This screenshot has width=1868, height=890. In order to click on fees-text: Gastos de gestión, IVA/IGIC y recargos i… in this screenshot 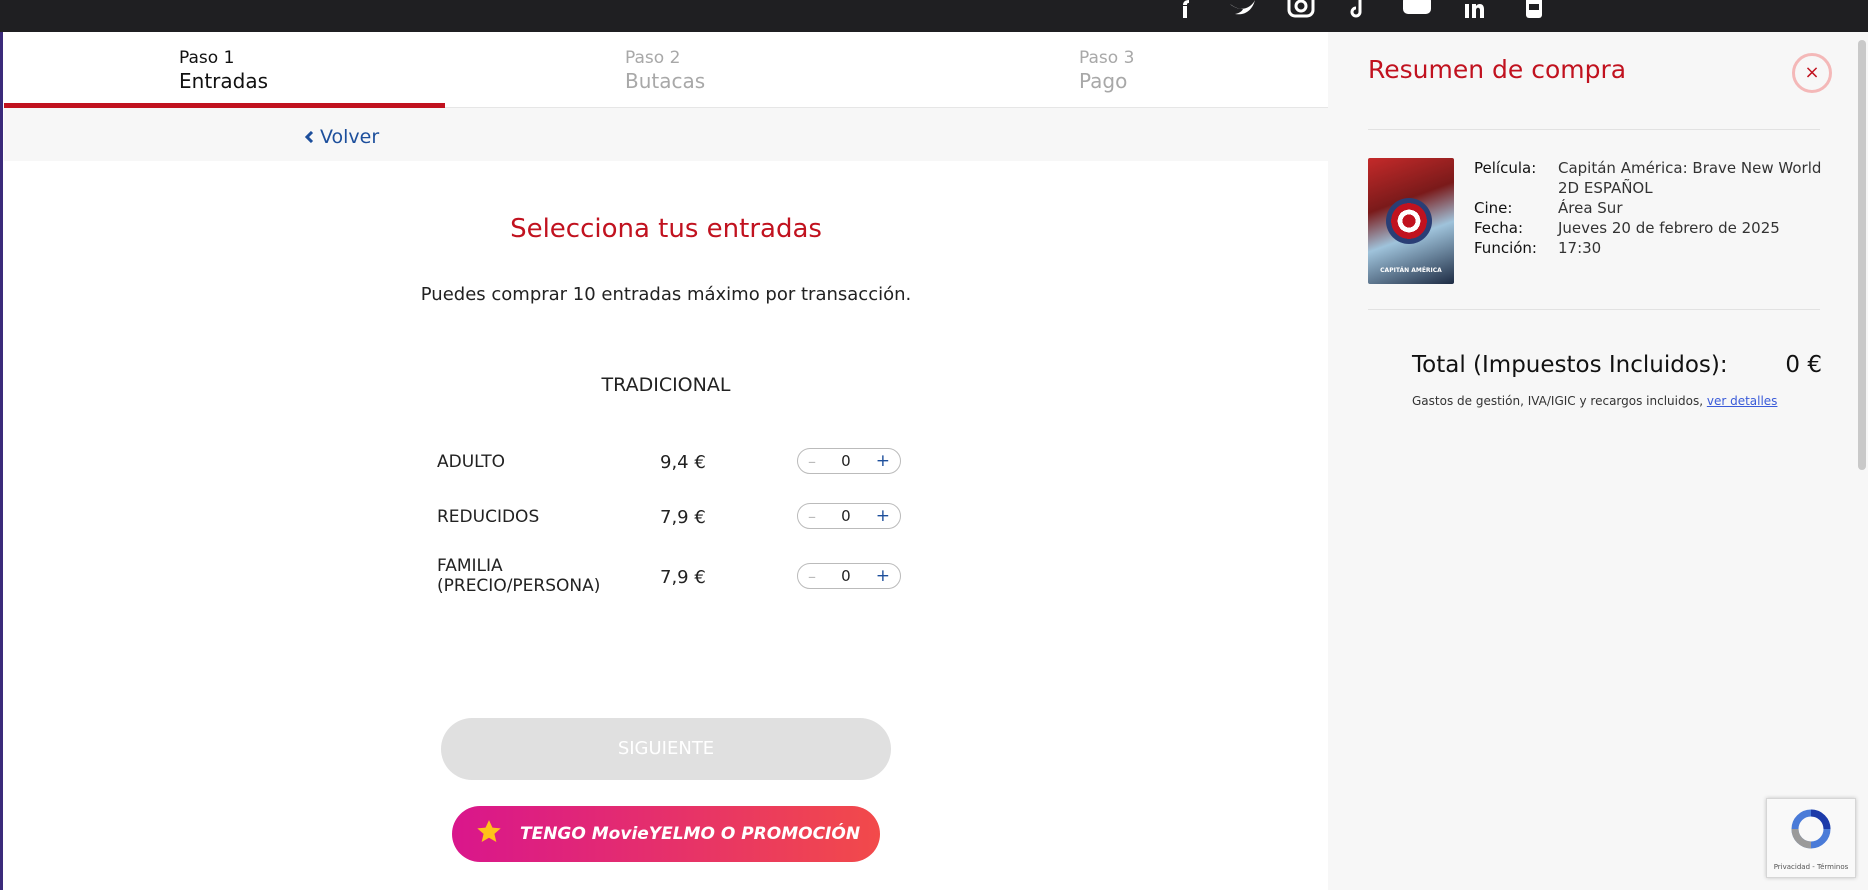, I will do `click(1558, 401)`.